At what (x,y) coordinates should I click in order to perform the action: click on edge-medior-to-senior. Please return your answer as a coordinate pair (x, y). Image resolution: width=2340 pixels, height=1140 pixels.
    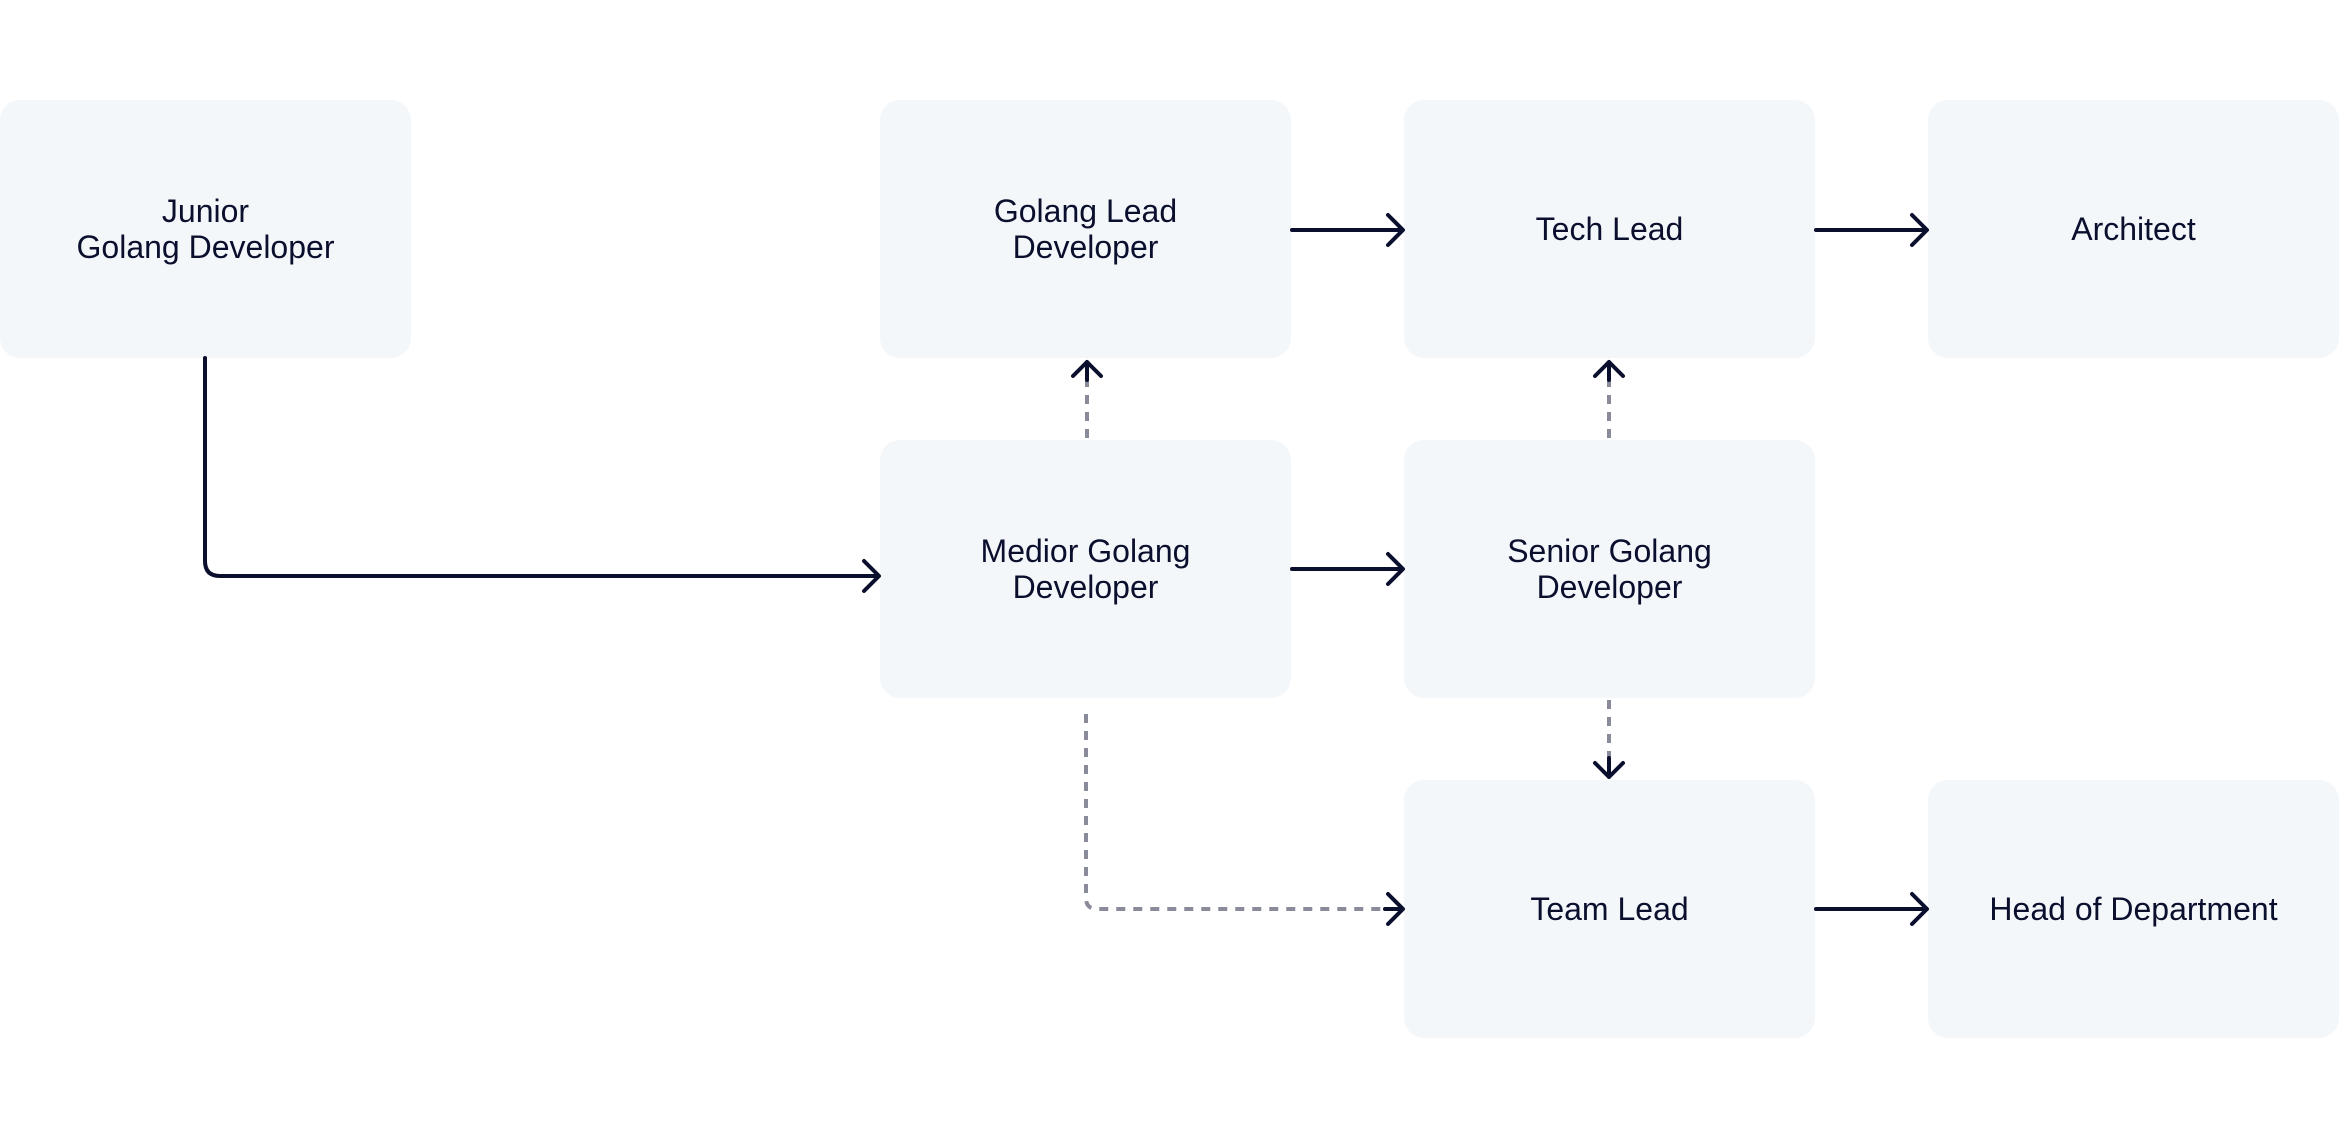
    Looking at the image, I should click on (1347, 569).